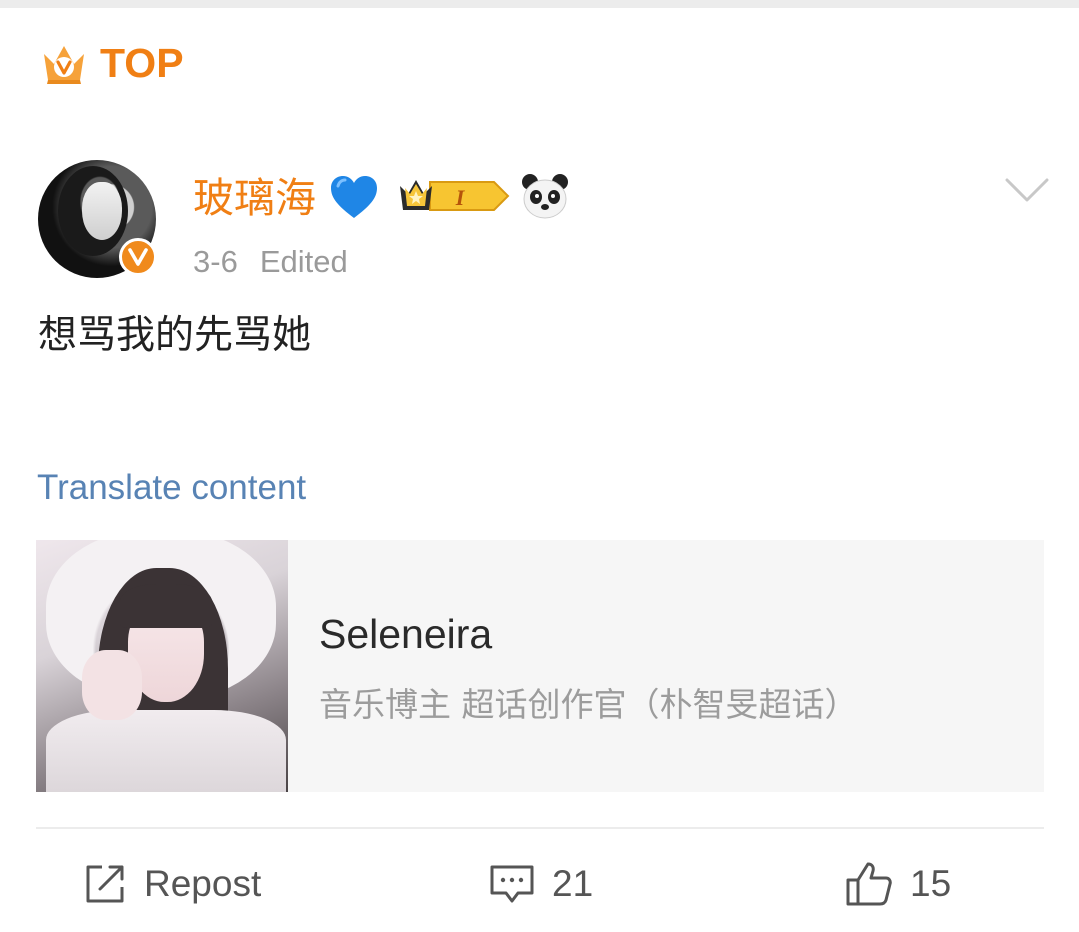 This screenshot has width=1079, height=932. Describe the element at coordinates (354, 197) in the screenshot. I see `blue-heart-icon` at that location.